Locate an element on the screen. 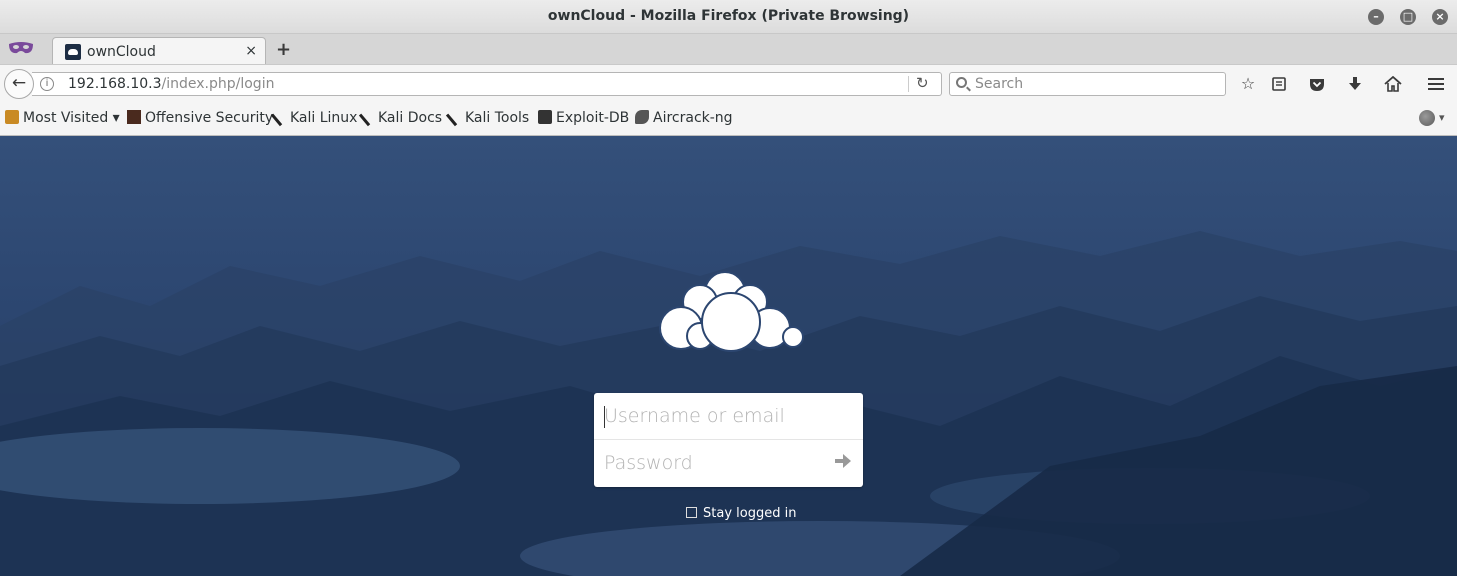  stay-logged-in-option: Stay logged in is located at coordinates (741, 513).